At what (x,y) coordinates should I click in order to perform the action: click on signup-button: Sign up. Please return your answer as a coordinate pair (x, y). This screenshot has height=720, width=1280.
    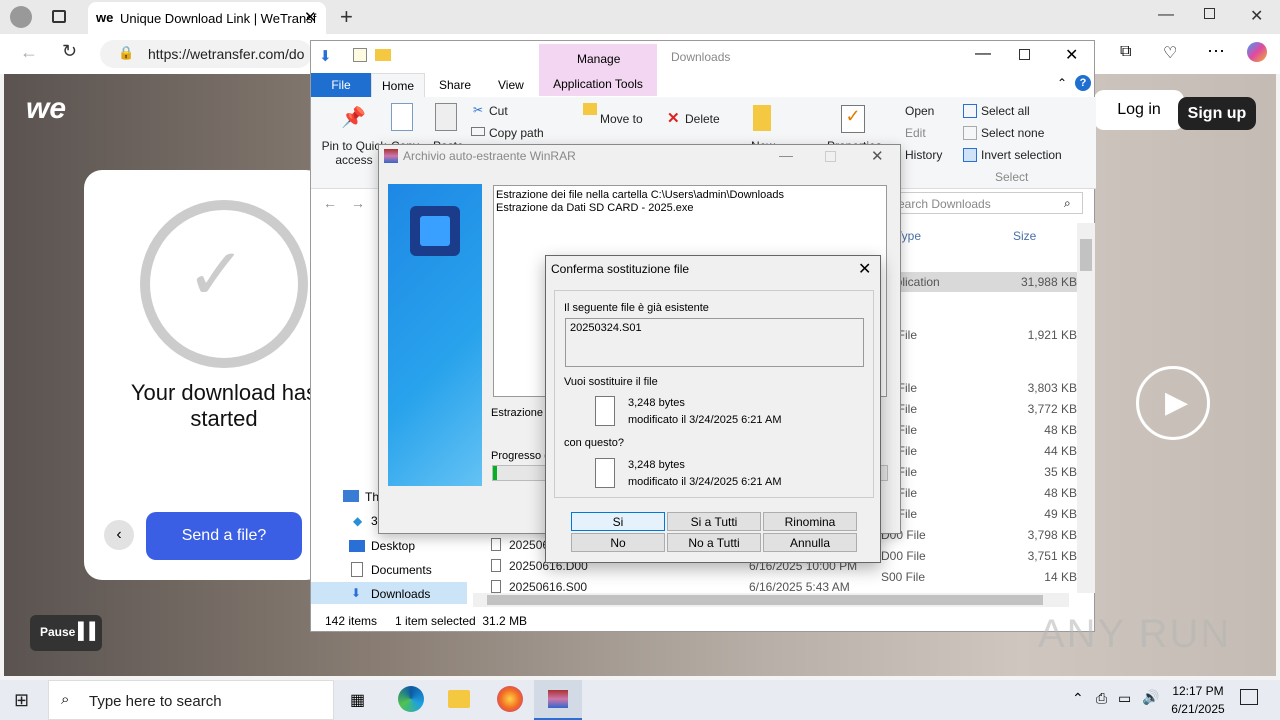
    Looking at the image, I should click on (1217, 113).